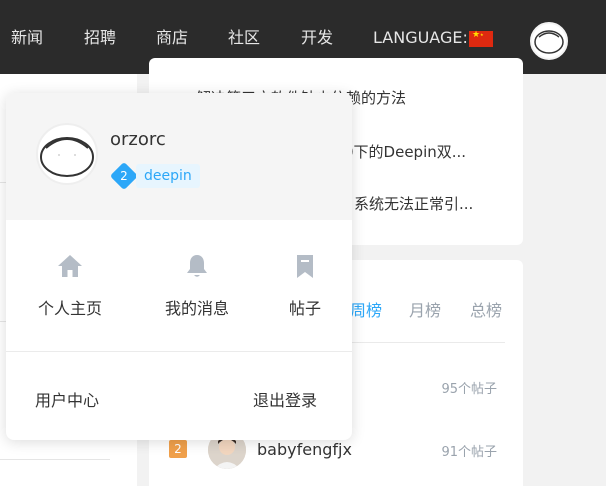 Image resolution: width=606 pixels, height=486 pixels. What do you see at coordinates (425, 309) in the screenshot?
I see `tab-monthly: 月榜` at bounding box center [425, 309].